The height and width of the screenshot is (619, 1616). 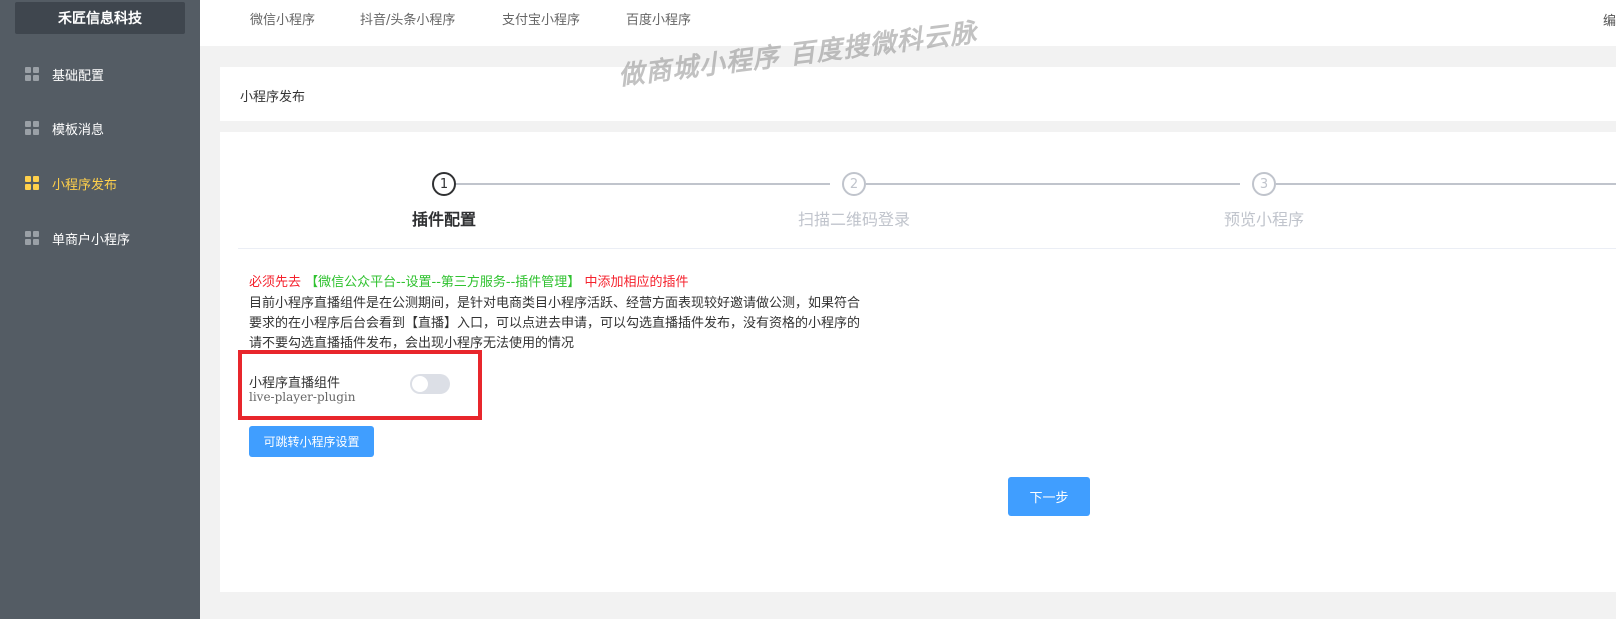 What do you see at coordinates (1264, 184) in the screenshot?
I see `step-3-circle: 3` at bounding box center [1264, 184].